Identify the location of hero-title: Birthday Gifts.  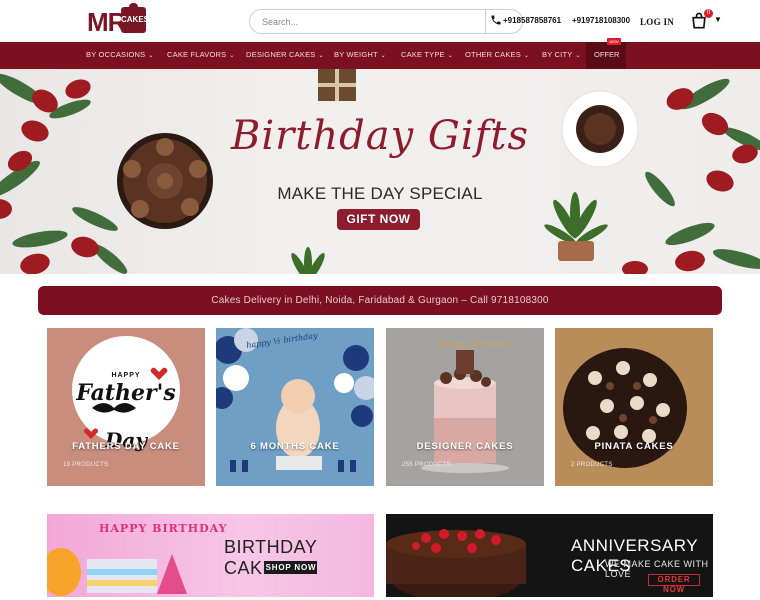
(380, 136).